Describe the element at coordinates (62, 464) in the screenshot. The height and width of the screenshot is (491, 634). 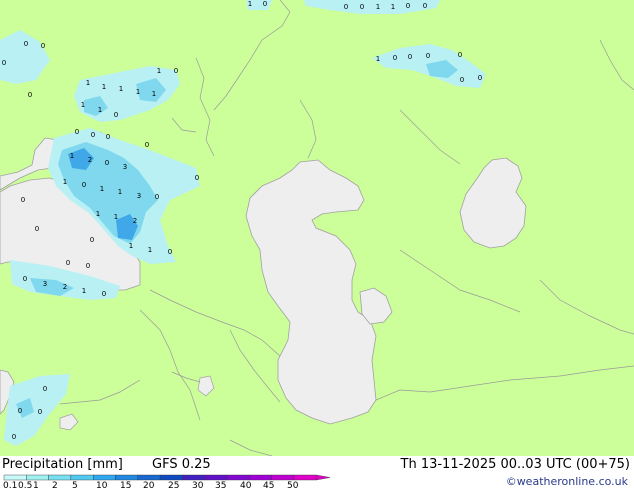
I see `map-title: Precipitation [mm]` at that location.